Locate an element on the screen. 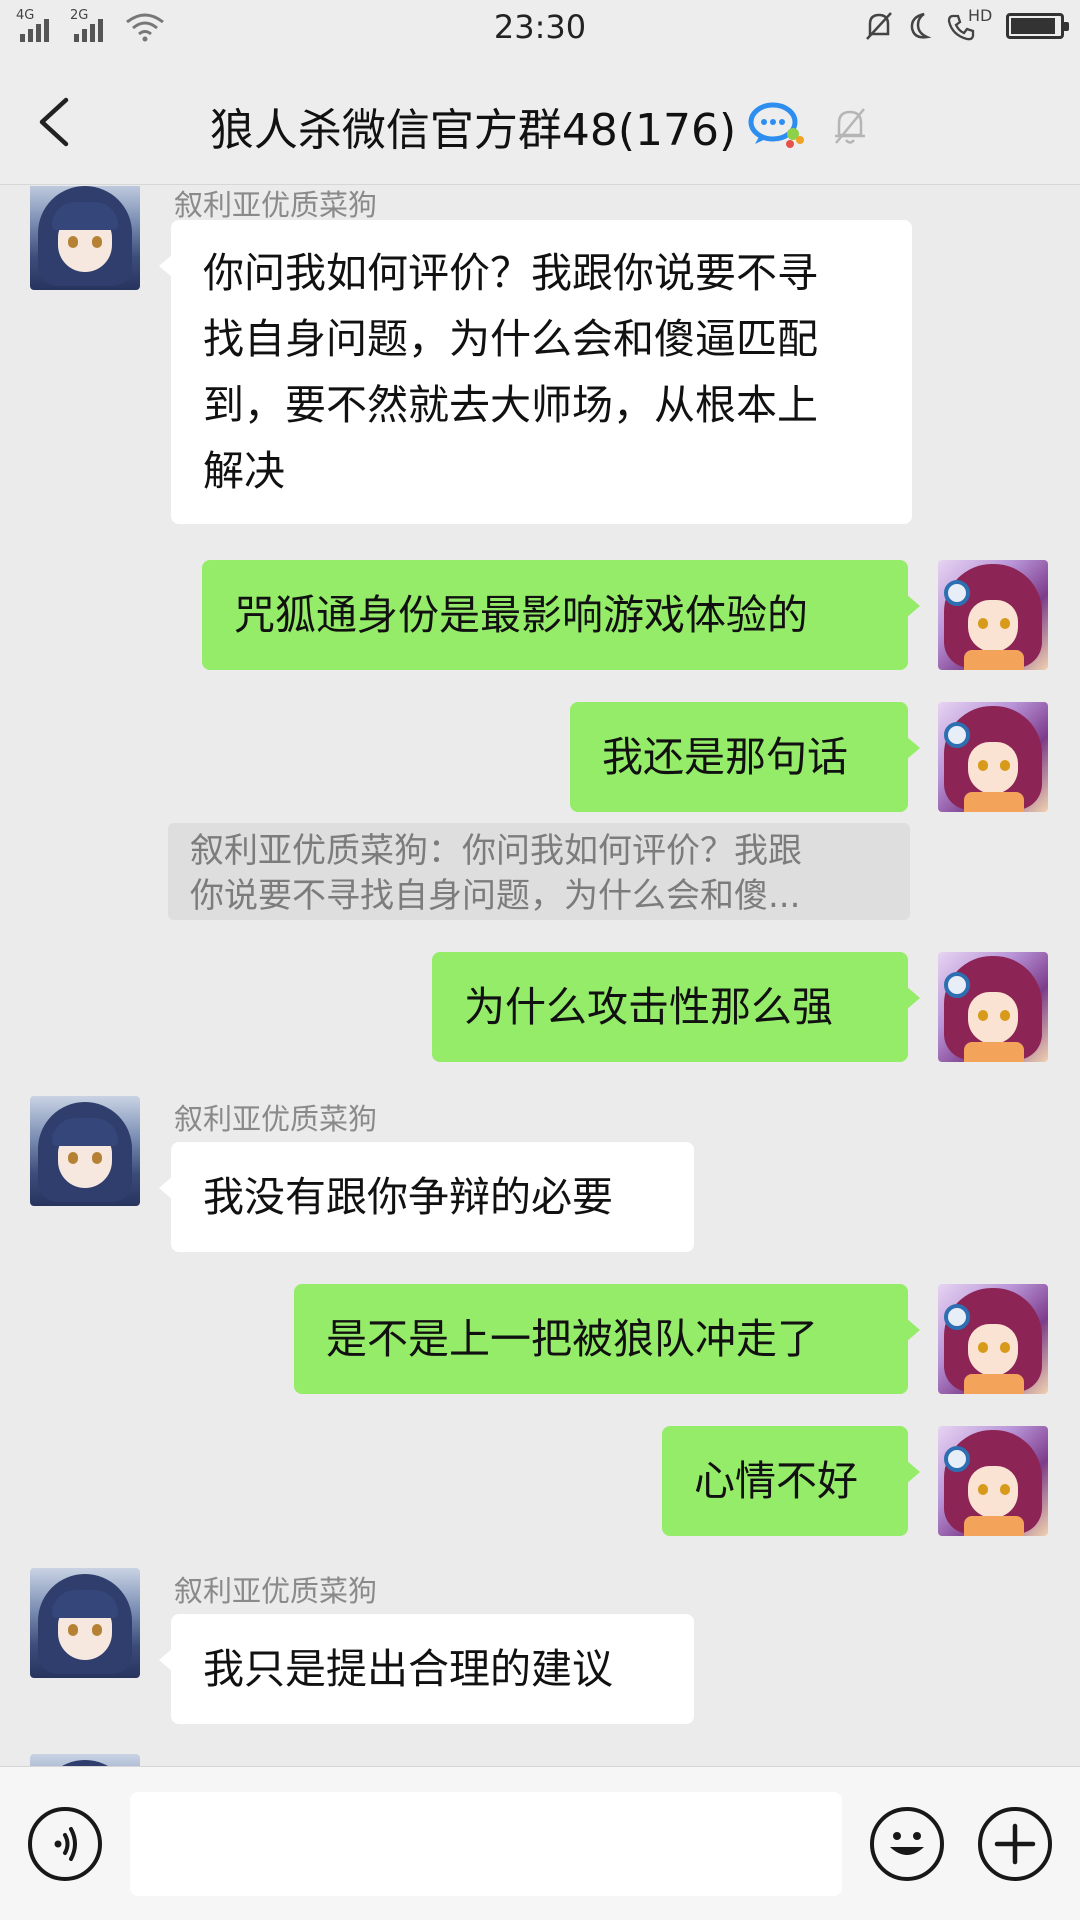  moon-icon is located at coordinates (921, 25).